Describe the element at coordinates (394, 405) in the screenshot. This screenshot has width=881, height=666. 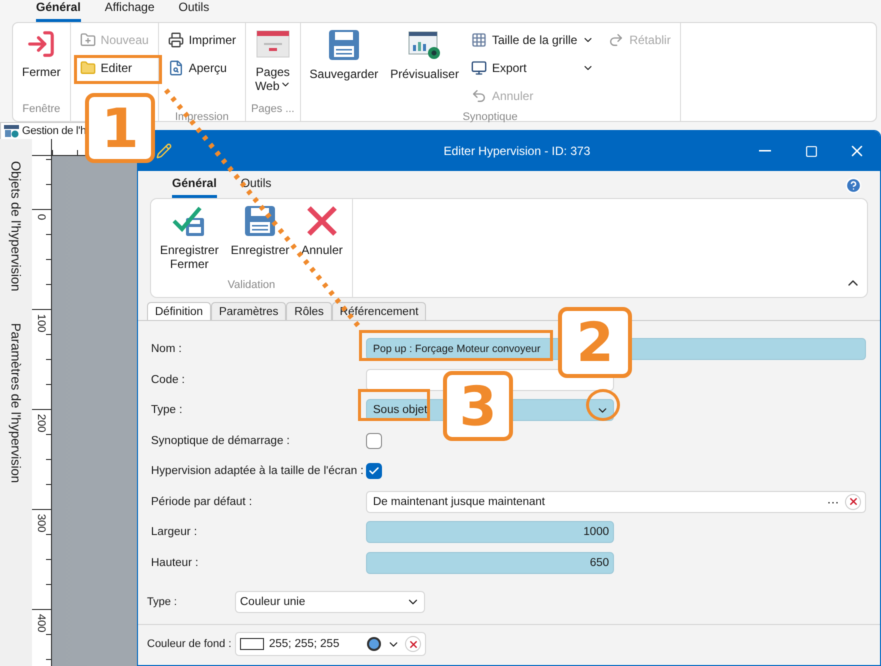
I see `highlight-frame` at that location.